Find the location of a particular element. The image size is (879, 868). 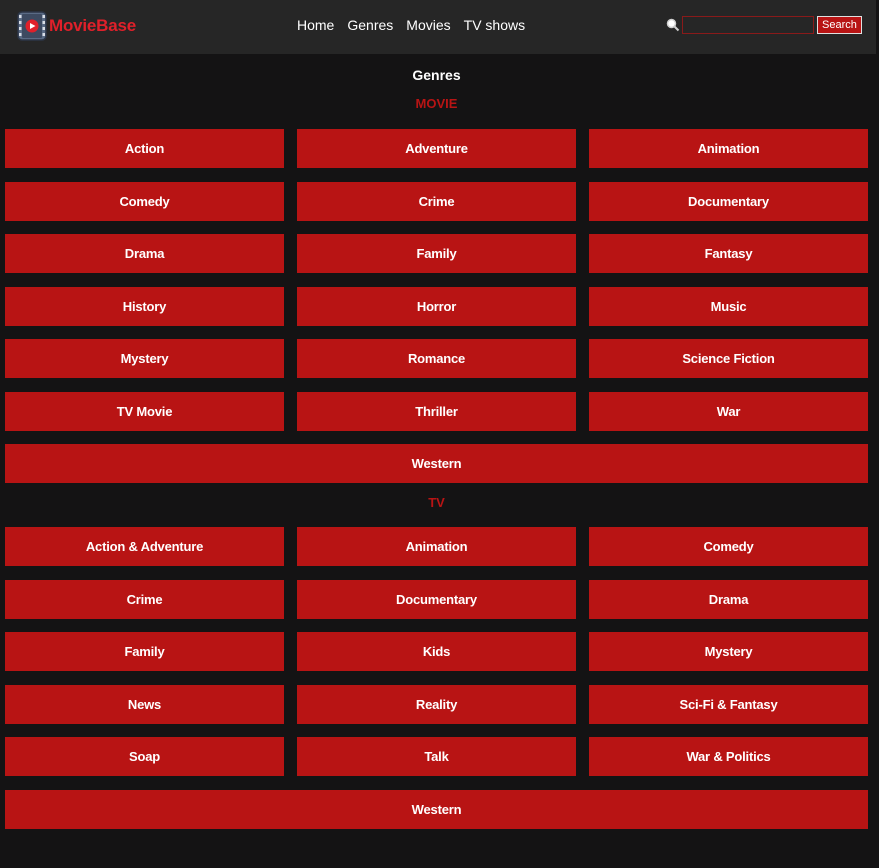

tv-genre-button: News is located at coordinates (144, 704).